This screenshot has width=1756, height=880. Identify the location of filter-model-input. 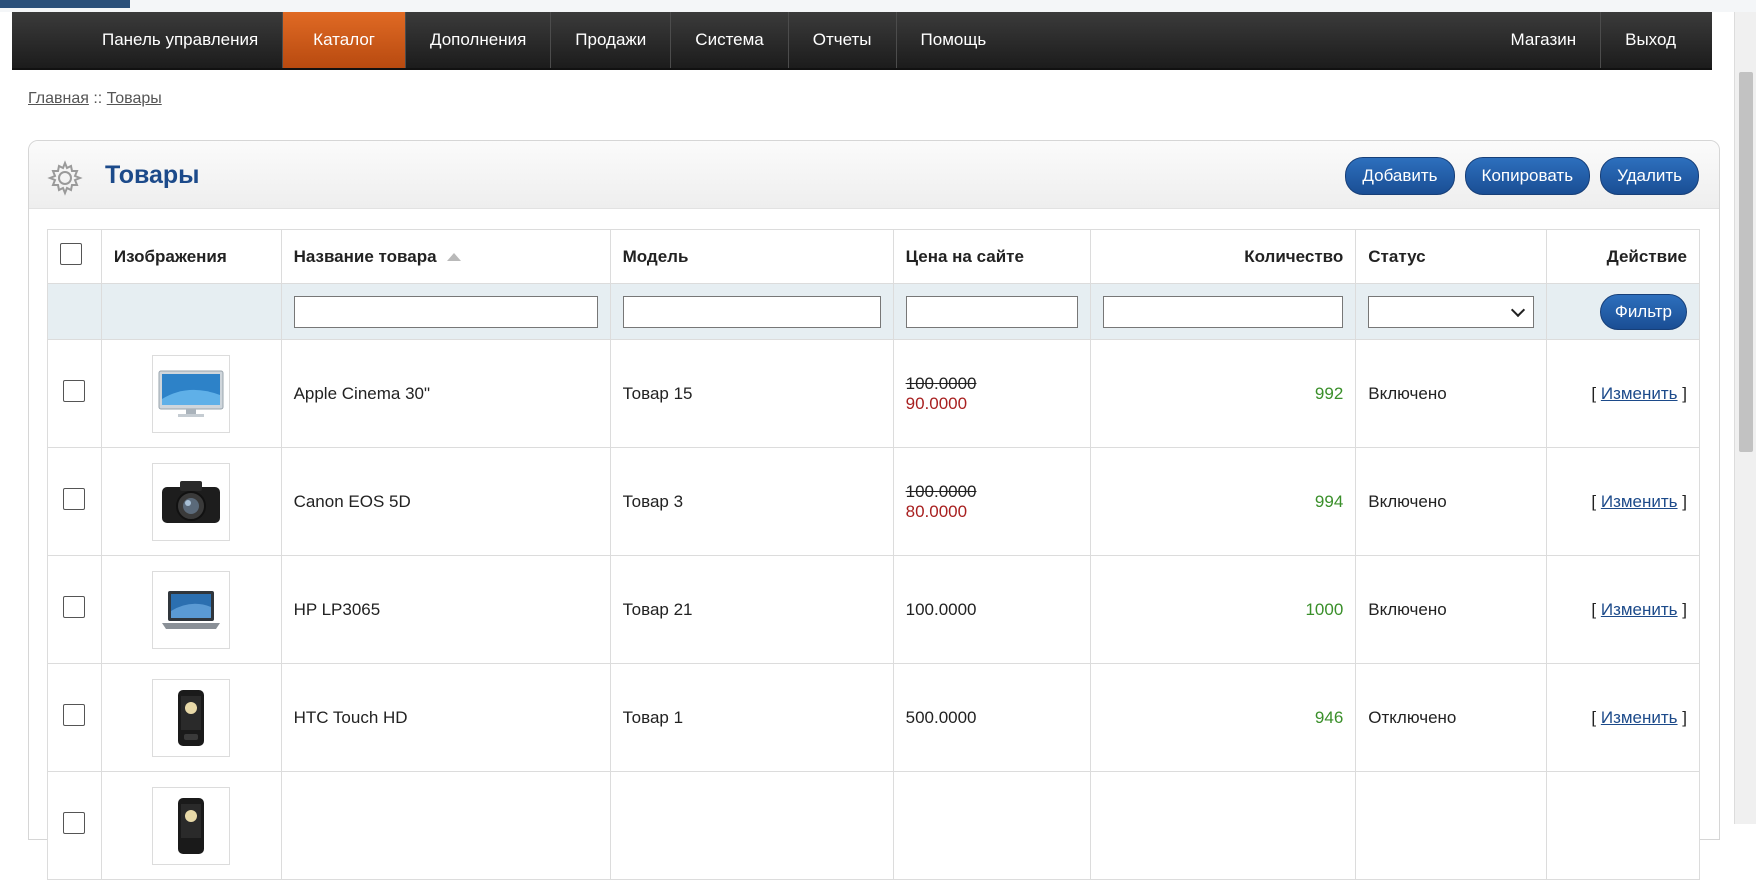
(751, 311).